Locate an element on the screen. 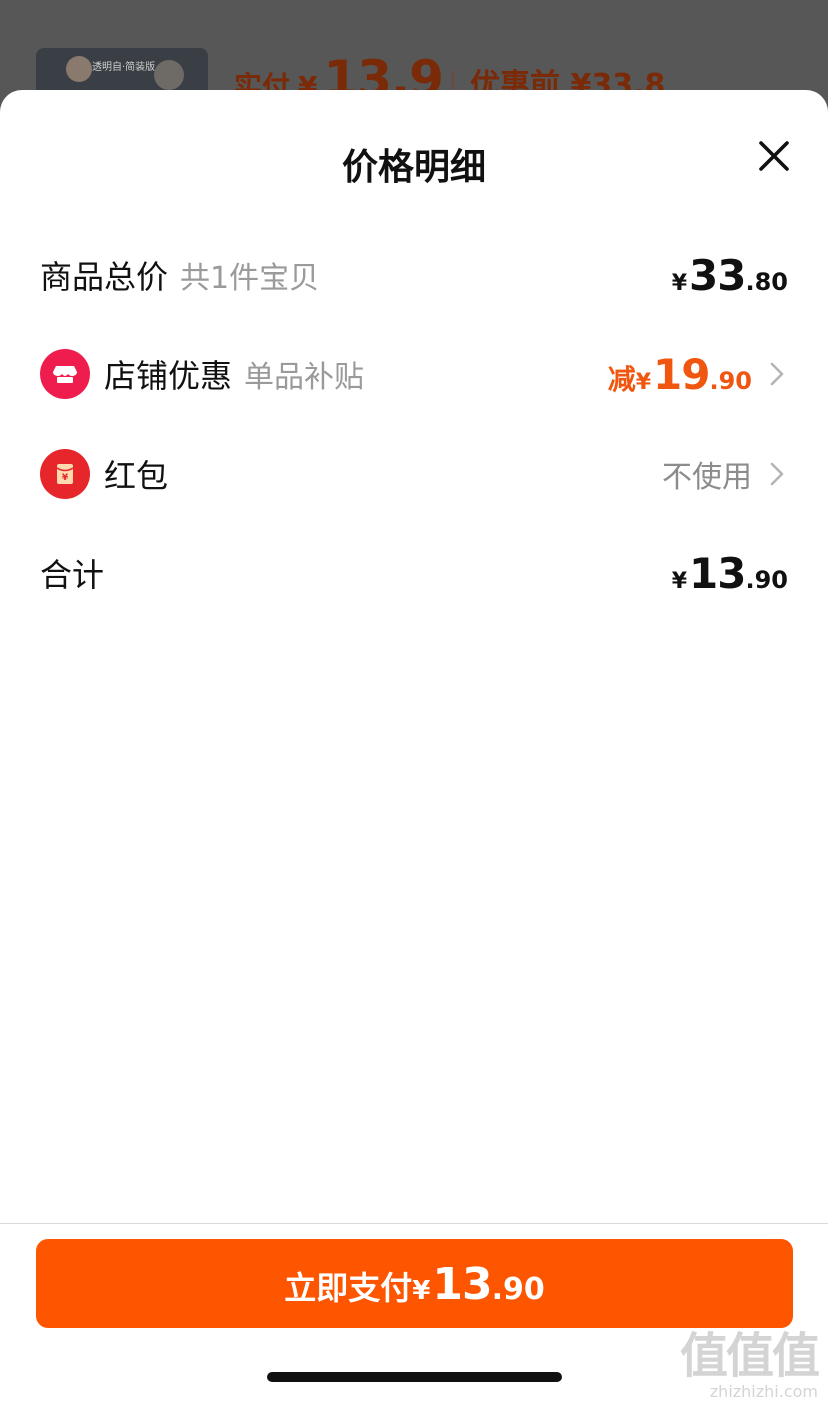 Image resolution: width=828 pixels, height=1401 pixels. reduce-prefix: 减 is located at coordinates (621, 379).